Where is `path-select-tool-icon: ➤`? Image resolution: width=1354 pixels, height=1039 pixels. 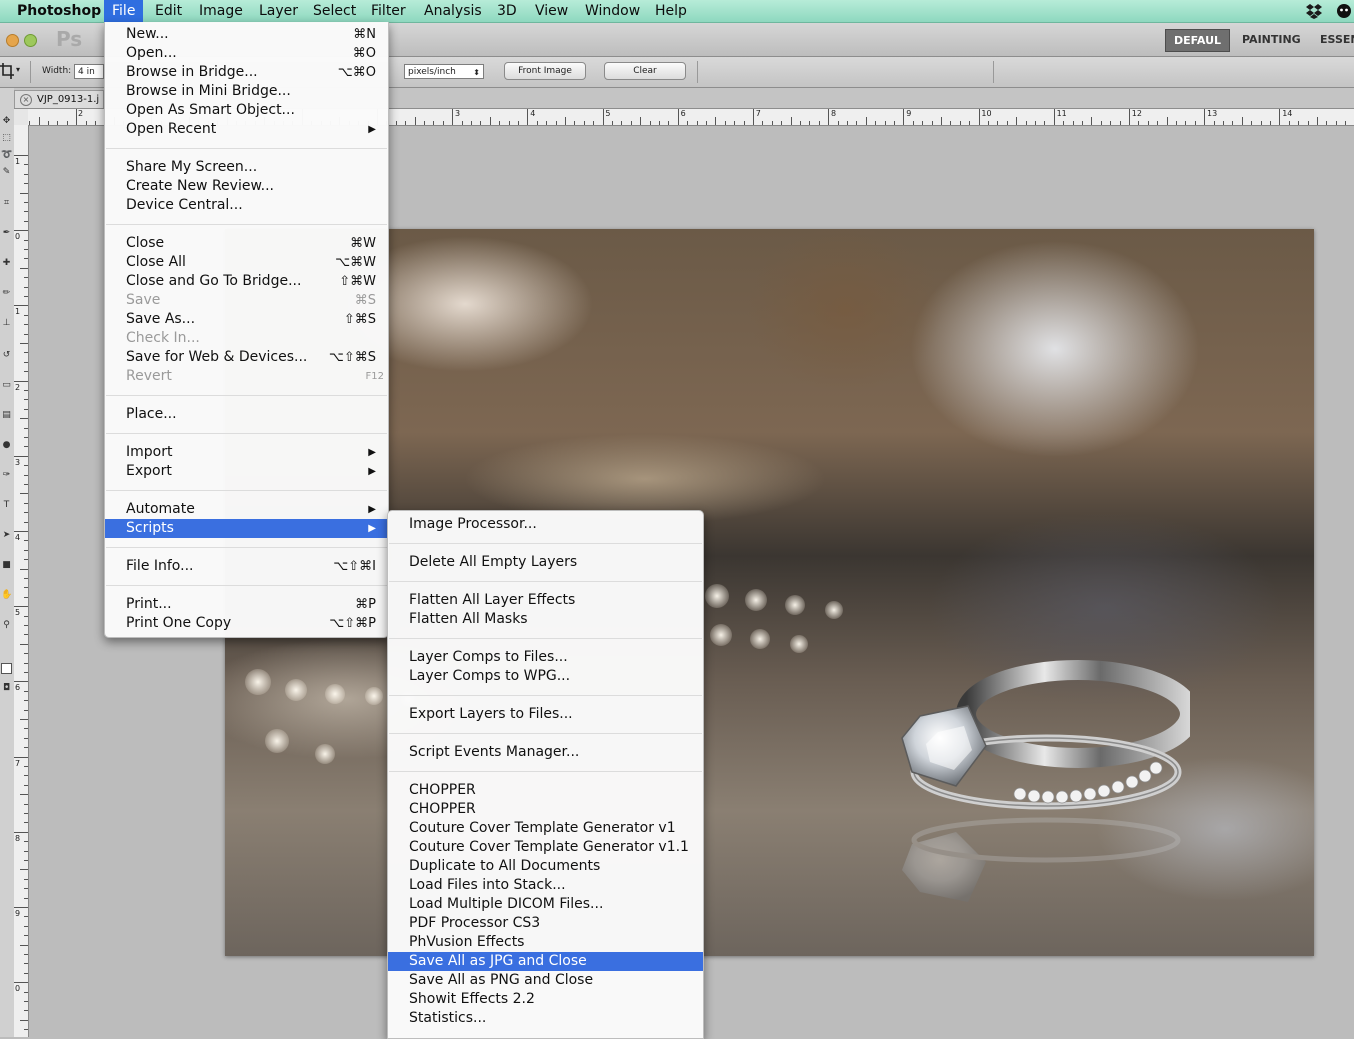 path-select-tool-icon: ➤ is located at coordinates (6, 535).